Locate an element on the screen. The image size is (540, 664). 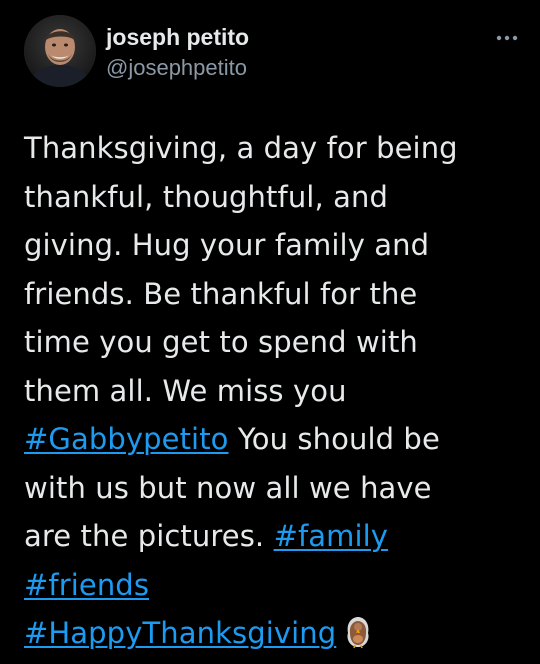
tweet-line: friends. Be thankful for the is located at coordinates (221, 293).